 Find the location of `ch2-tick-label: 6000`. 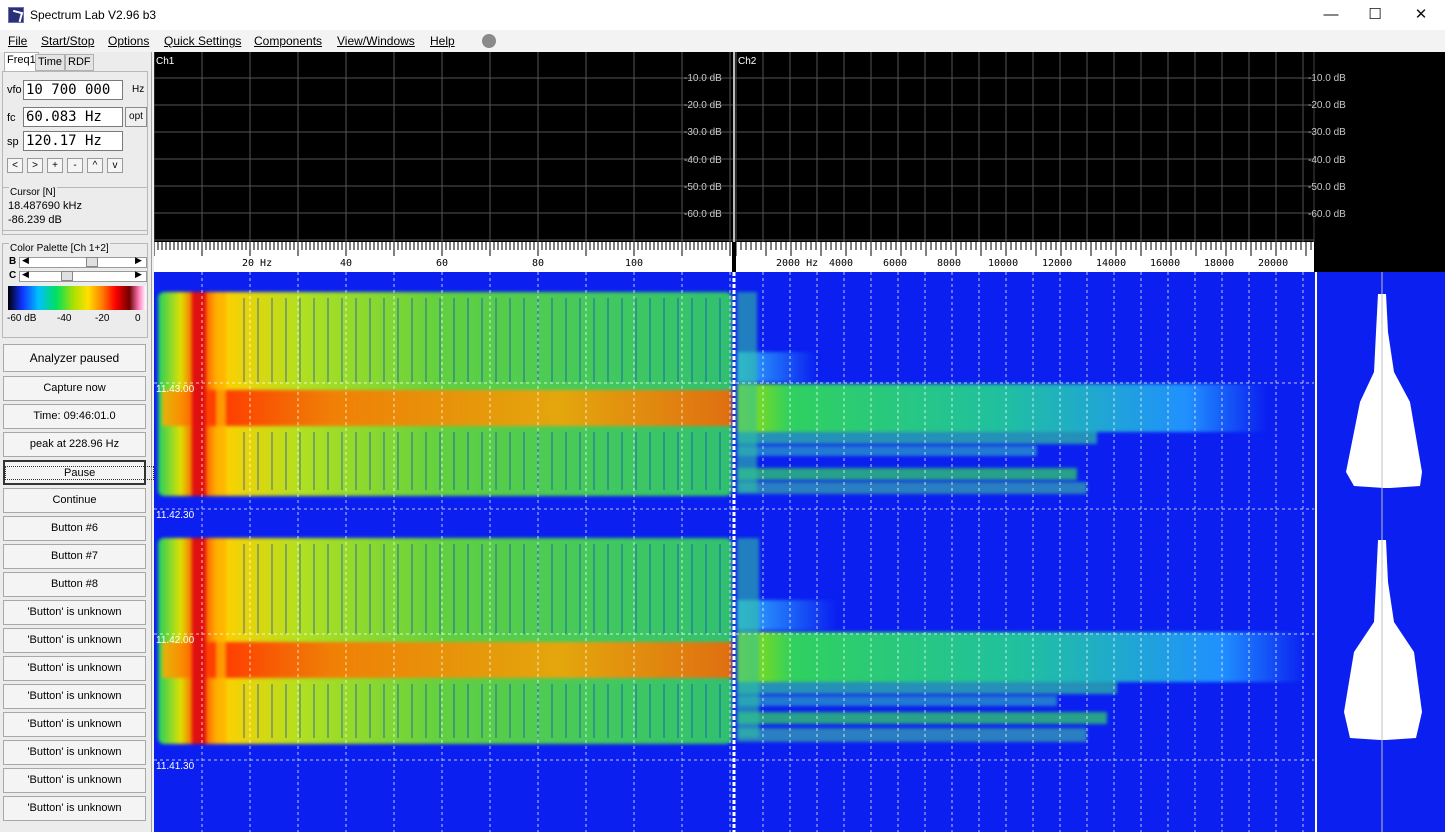

ch2-tick-label: 6000 is located at coordinates (895, 263).